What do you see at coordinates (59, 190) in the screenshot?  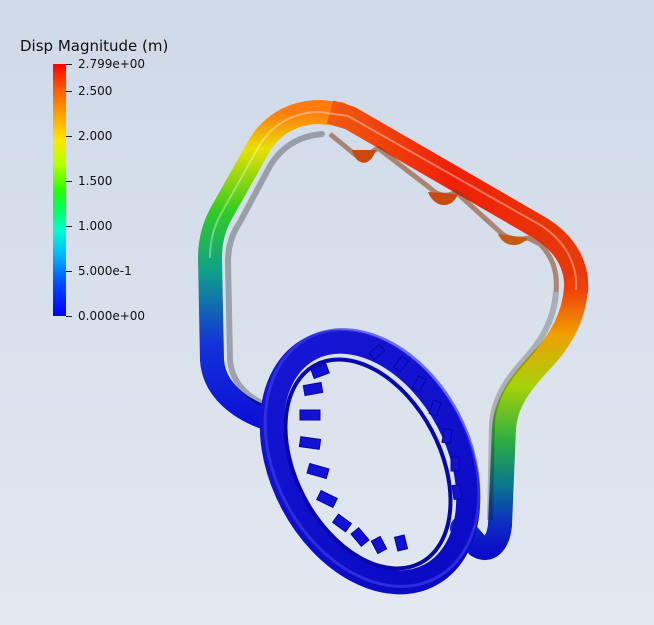 I see `color-scale-bar` at bounding box center [59, 190].